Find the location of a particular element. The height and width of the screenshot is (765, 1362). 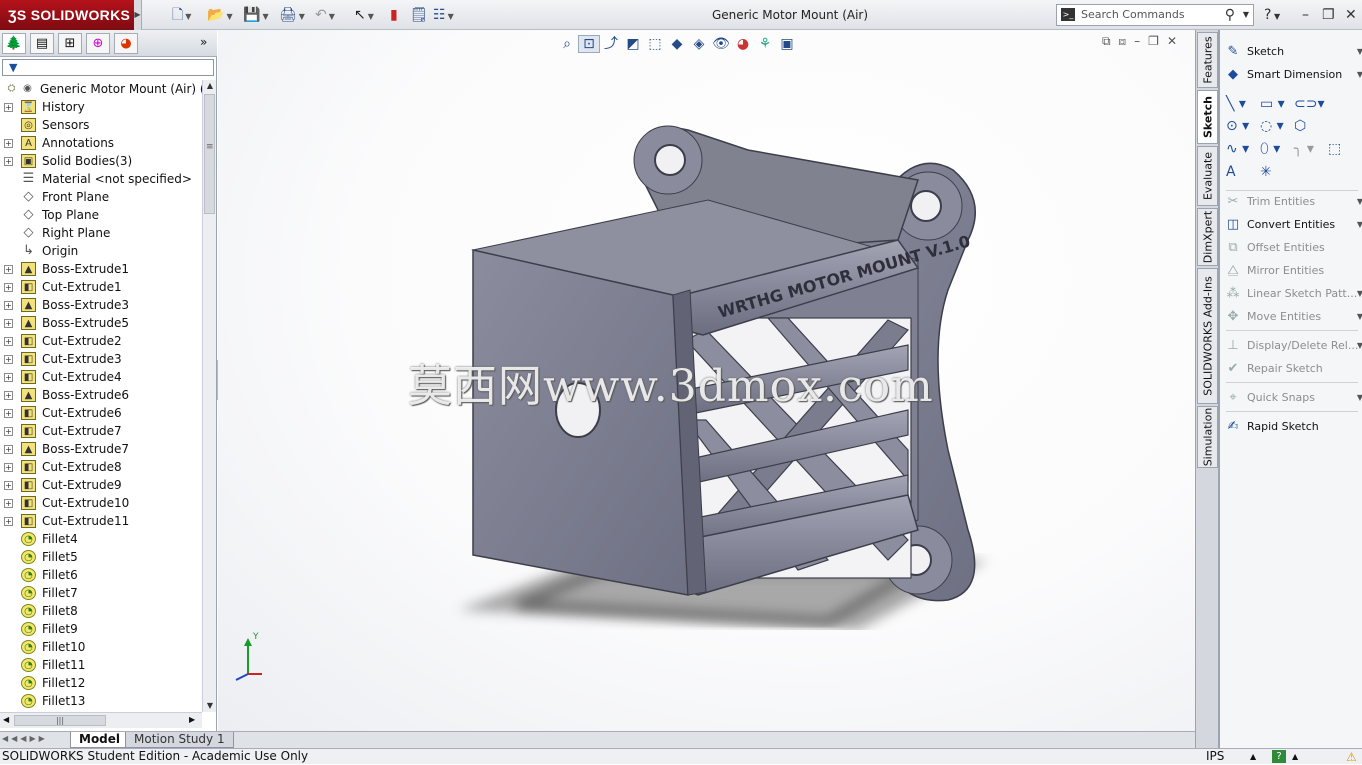

scroll-left-icon: ◀ is located at coordinates (6, 719).